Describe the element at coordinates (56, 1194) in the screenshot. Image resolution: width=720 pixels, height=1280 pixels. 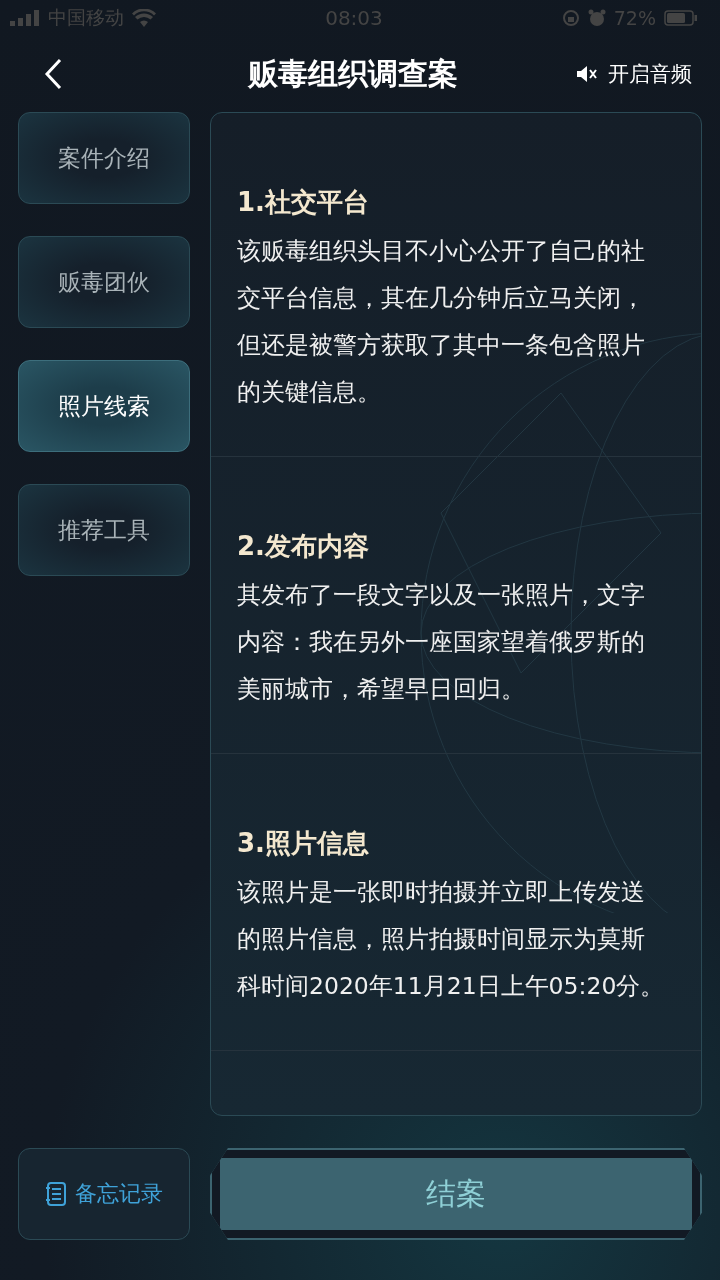
I see `notebook-icon` at that location.